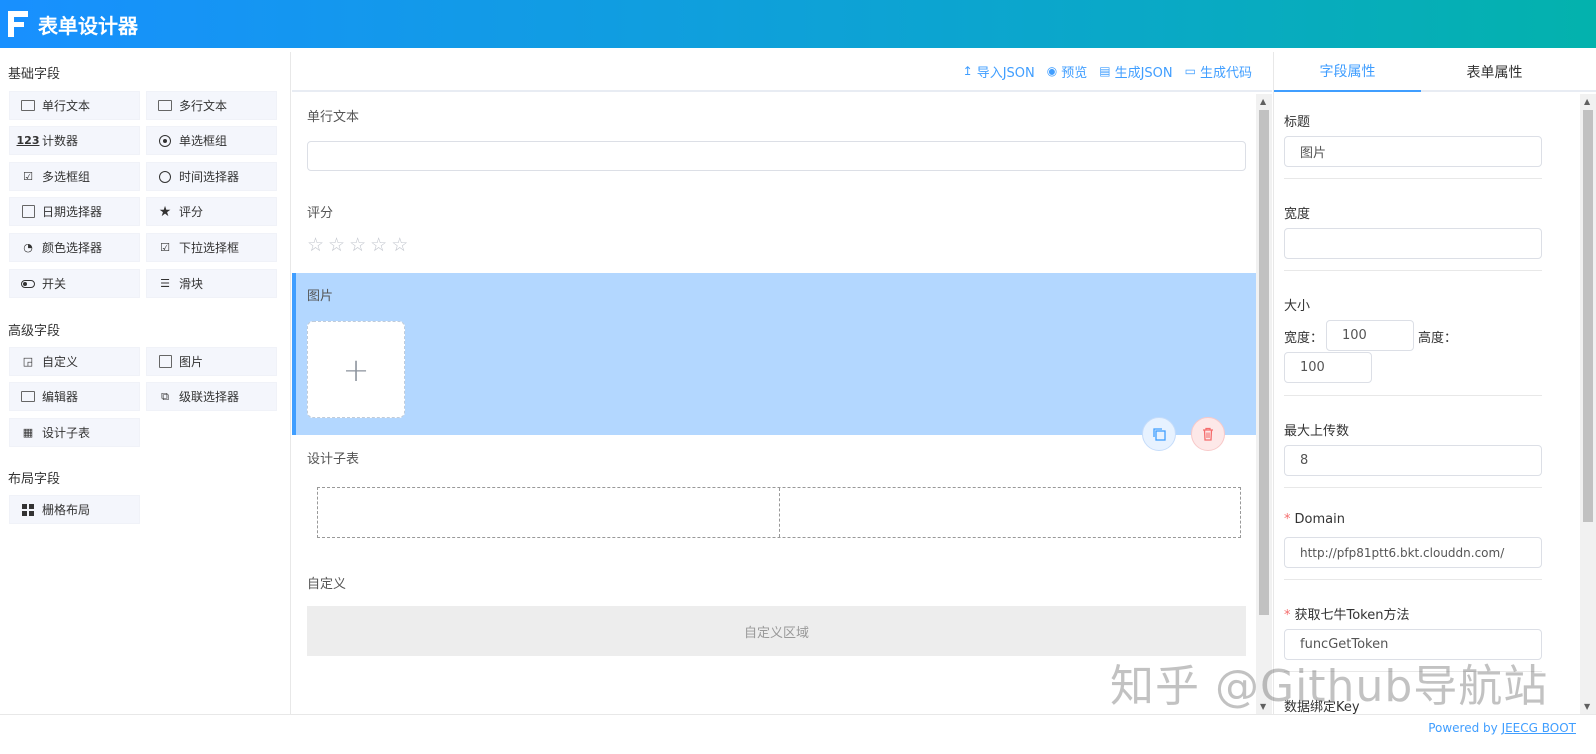  Describe the element at coordinates (28, 361) in the screenshot. I see `custom-icon: ◲` at that location.